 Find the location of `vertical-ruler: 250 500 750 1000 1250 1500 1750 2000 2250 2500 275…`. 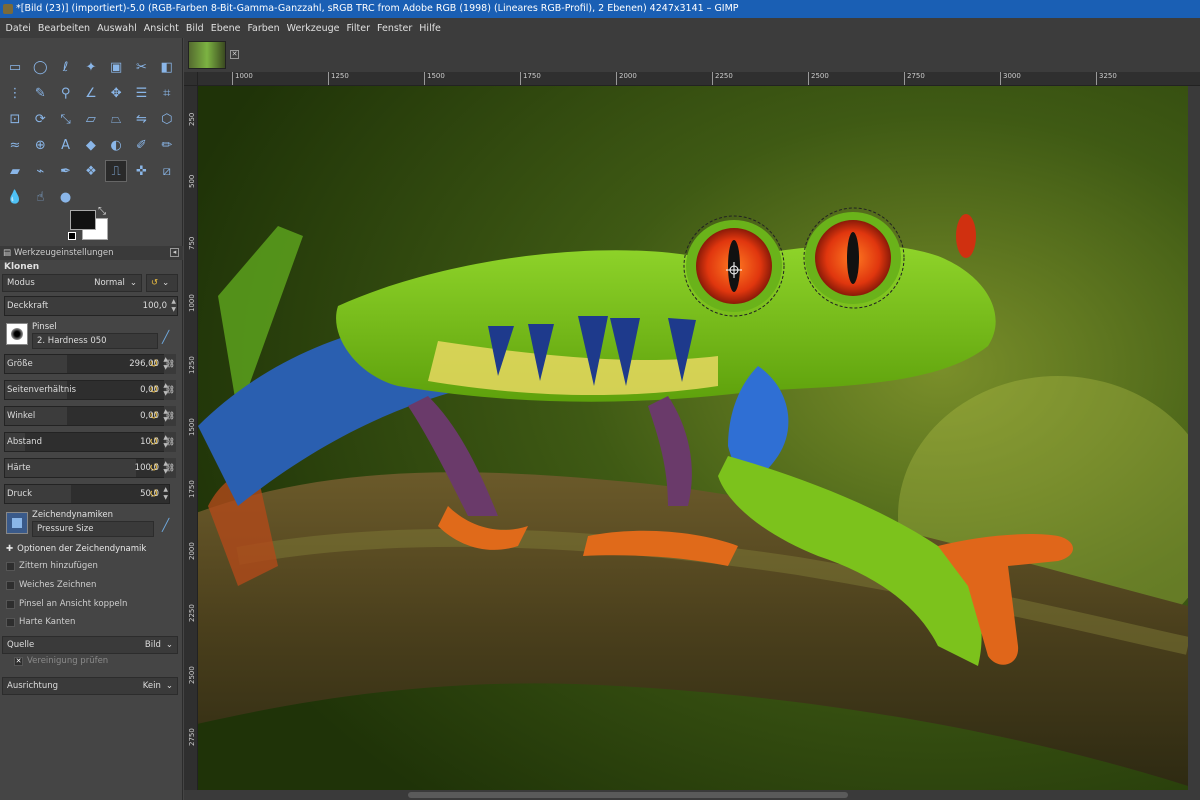

vertical-ruler: 250 500 750 1000 1250 1500 1750 2000 2250 2500 275… is located at coordinates (191, 438).